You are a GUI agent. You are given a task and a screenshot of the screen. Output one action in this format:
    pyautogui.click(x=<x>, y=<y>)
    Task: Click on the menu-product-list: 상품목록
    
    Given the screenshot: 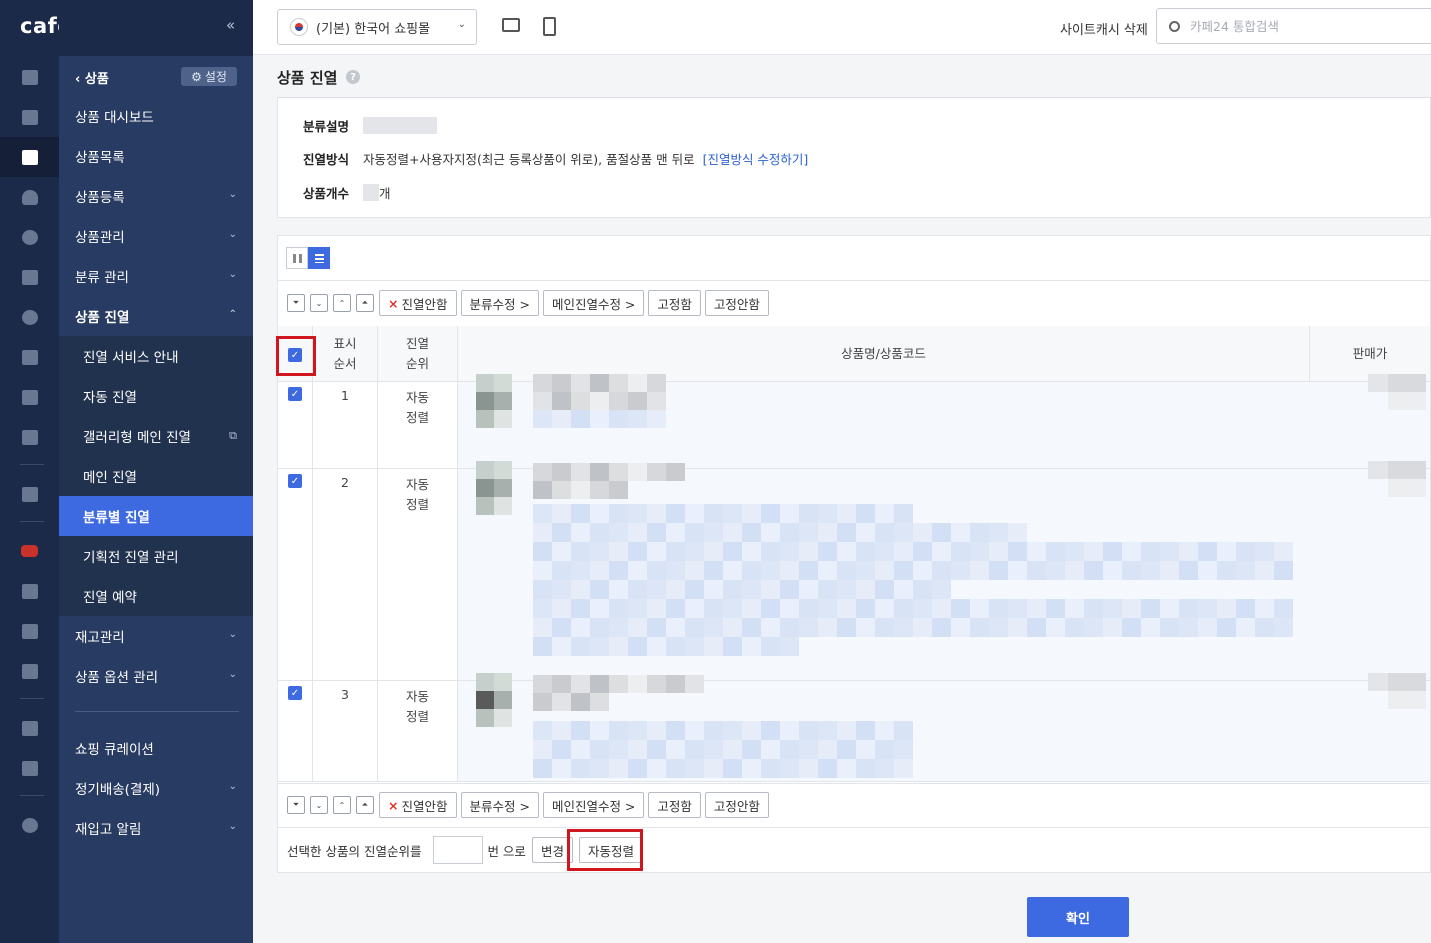 What is the action you would take?
    pyautogui.click(x=156, y=156)
    